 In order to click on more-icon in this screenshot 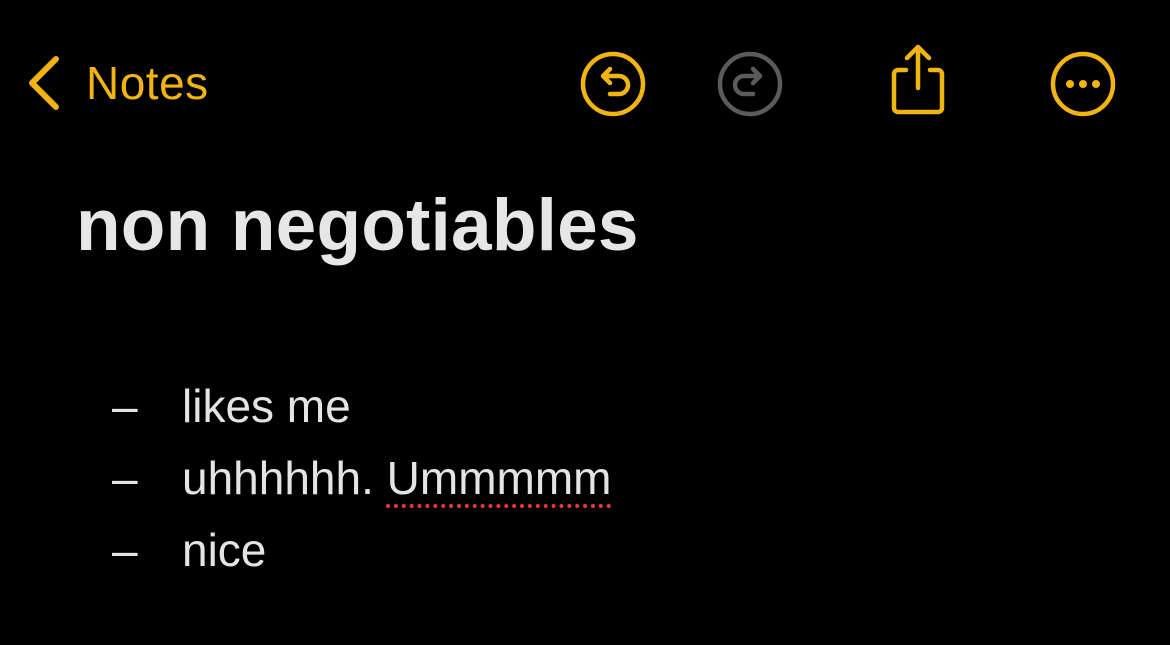, I will do `click(1083, 84)`.